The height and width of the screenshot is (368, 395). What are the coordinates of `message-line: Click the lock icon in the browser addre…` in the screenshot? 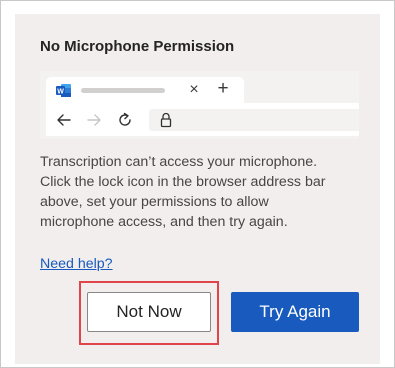 It's located at (183, 182).